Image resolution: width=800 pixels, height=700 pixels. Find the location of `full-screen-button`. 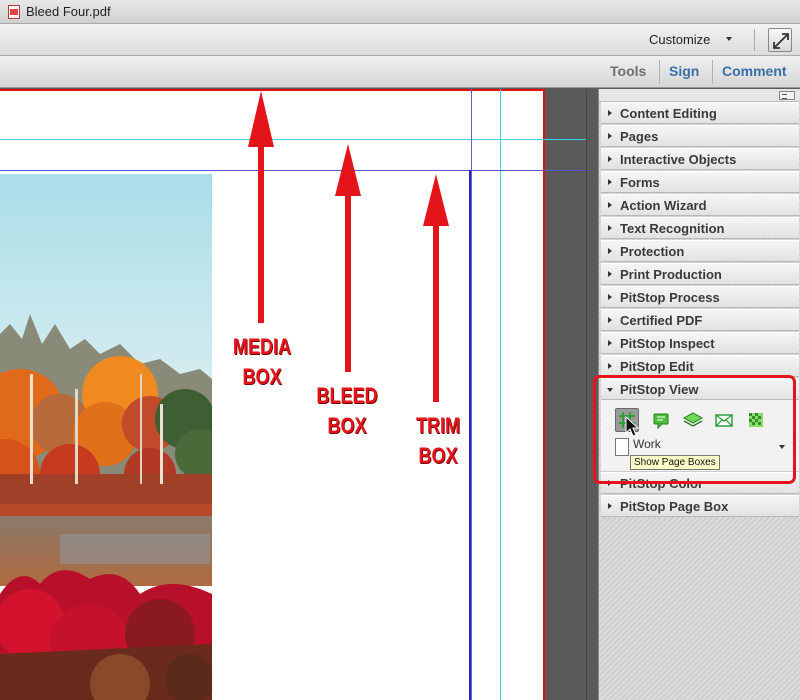

full-screen-button is located at coordinates (780, 40).